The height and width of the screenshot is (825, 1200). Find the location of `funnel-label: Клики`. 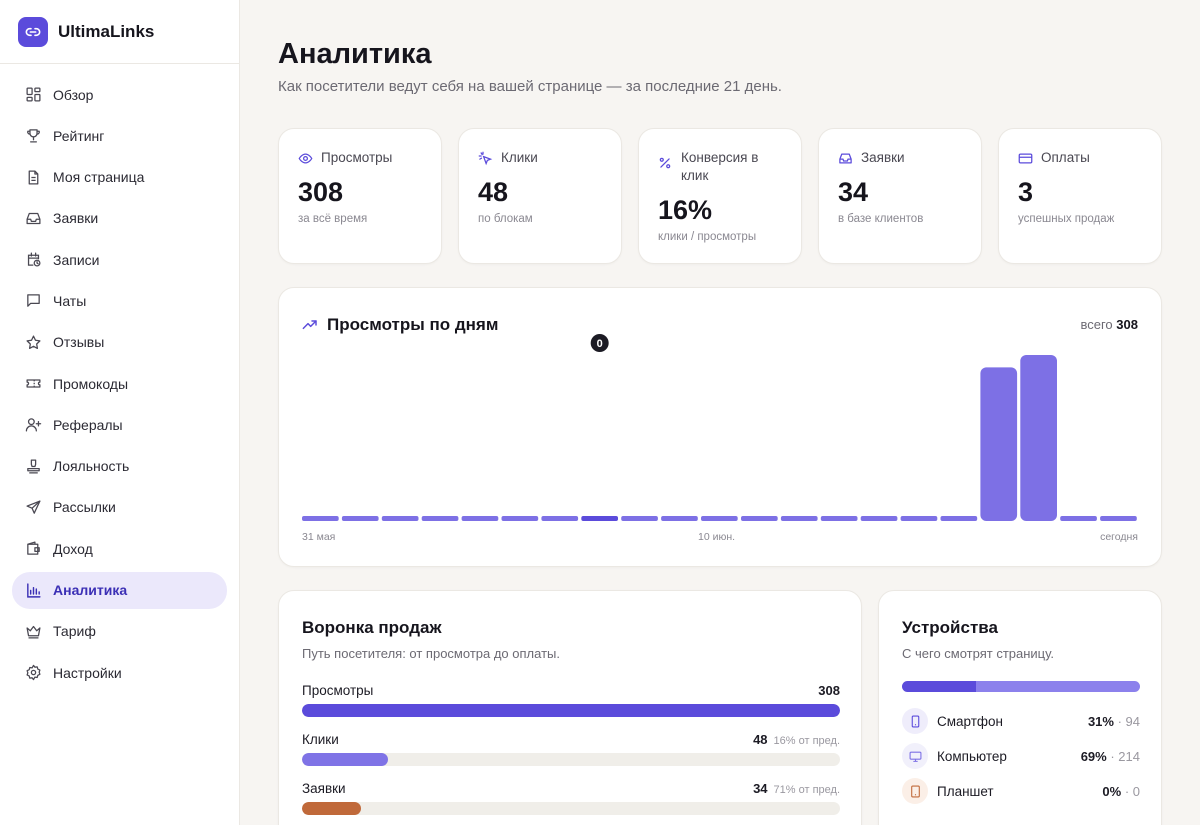

funnel-label: Клики is located at coordinates (320, 739).